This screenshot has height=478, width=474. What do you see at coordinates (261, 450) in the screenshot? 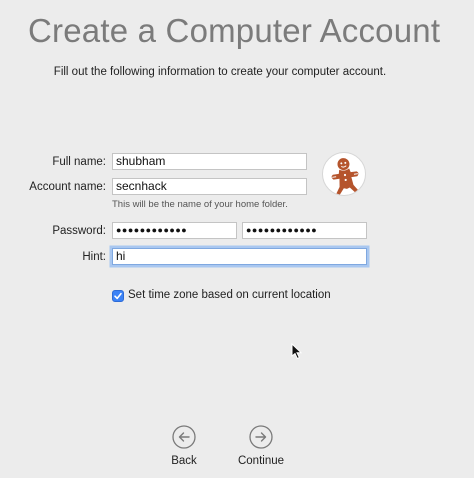
I see `continue-button: Continue` at bounding box center [261, 450].